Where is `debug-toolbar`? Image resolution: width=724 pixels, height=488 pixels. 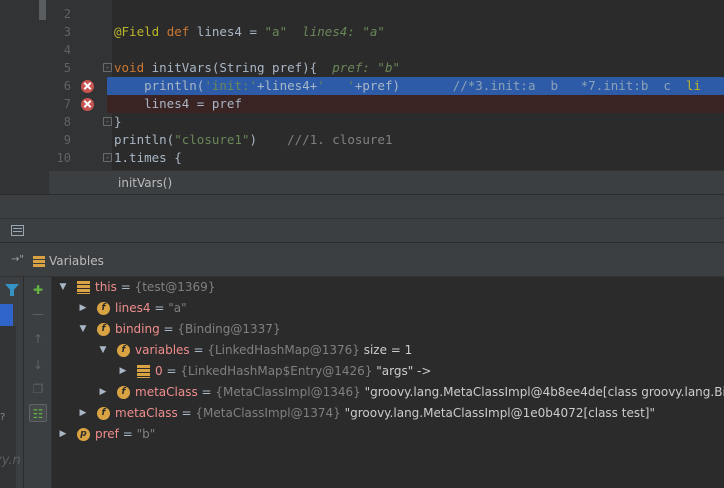
debug-toolbar is located at coordinates (362, 230).